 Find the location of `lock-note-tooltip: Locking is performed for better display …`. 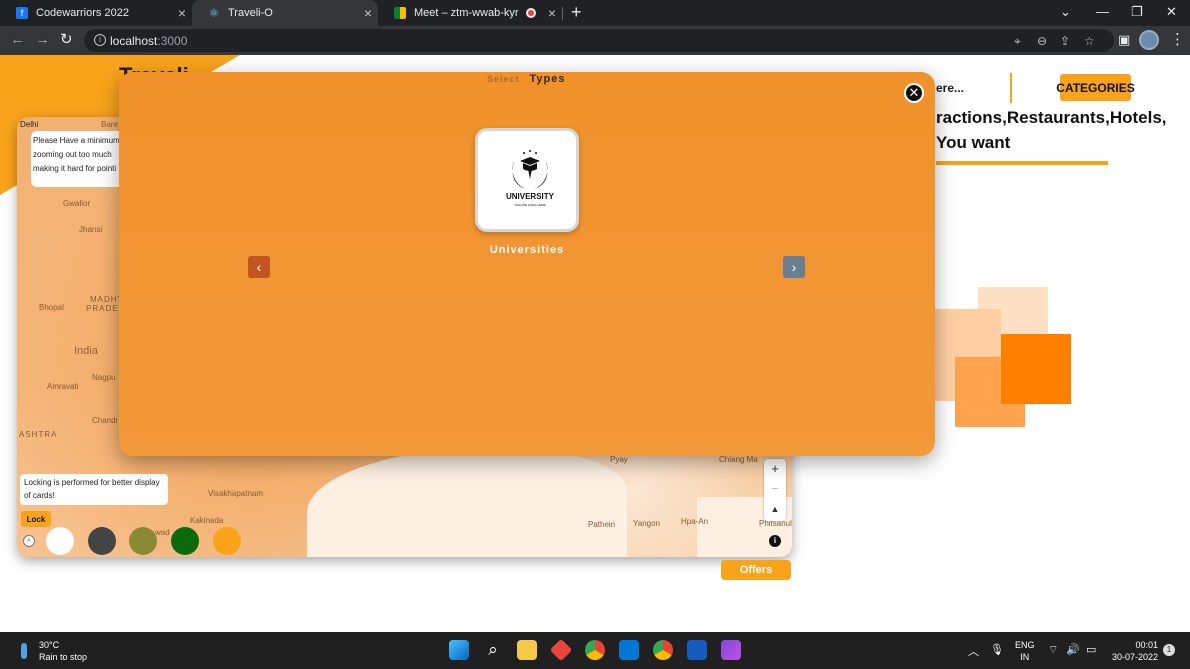

lock-note-tooltip: Locking is performed for better display … is located at coordinates (94, 489).